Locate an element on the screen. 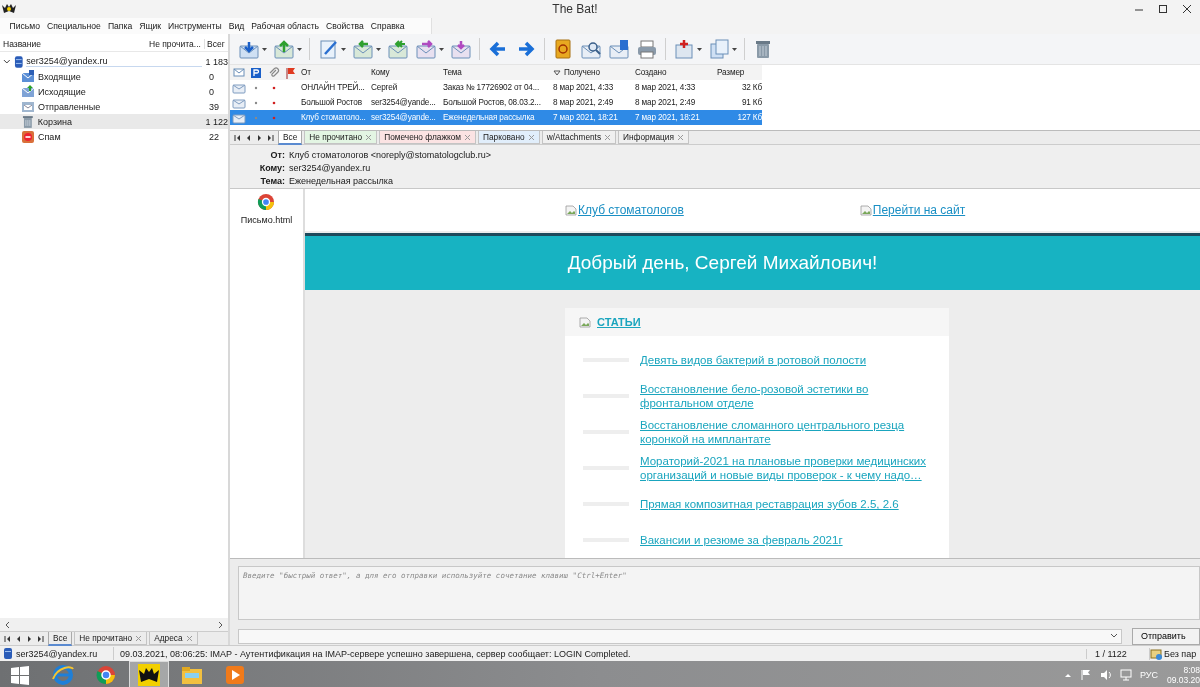  menu-item: Вид is located at coordinates (236, 26).